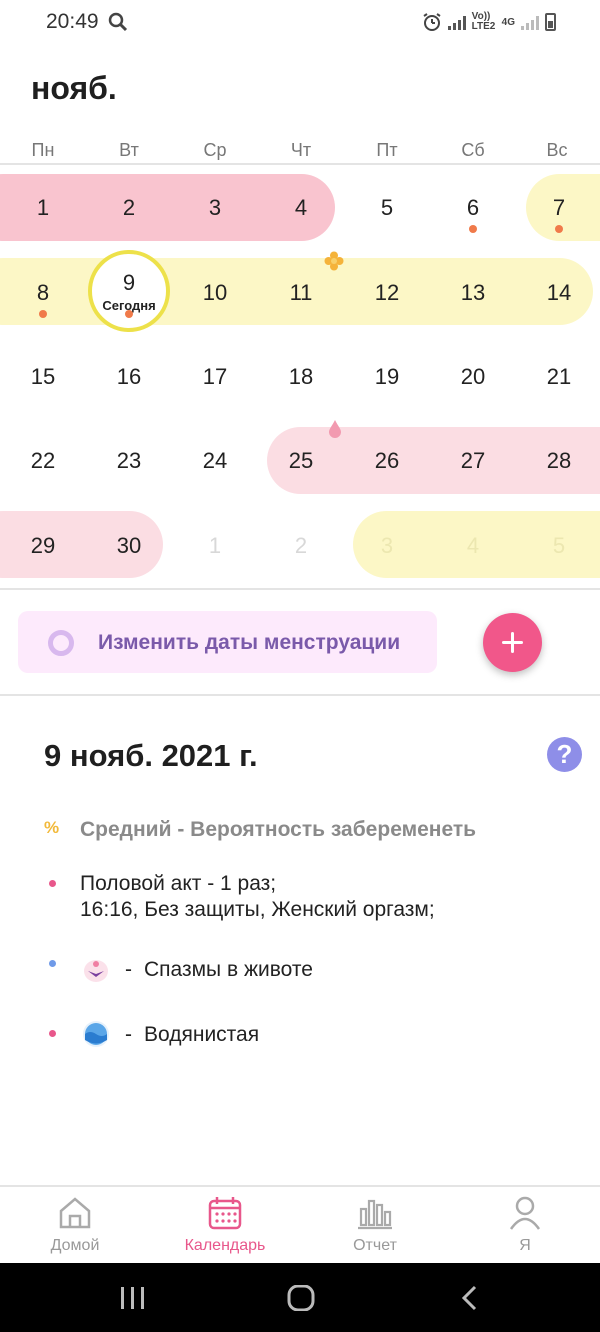 This screenshot has width=600, height=1332. I want to click on calendar-day: 16, so click(129, 377).